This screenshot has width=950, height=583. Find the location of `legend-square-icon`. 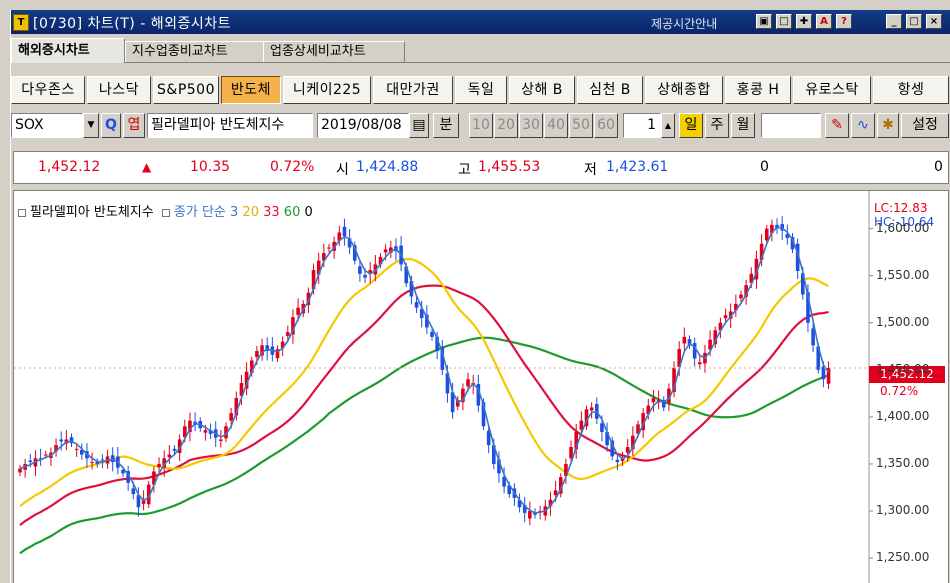

legend-square-icon is located at coordinates (22, 212).